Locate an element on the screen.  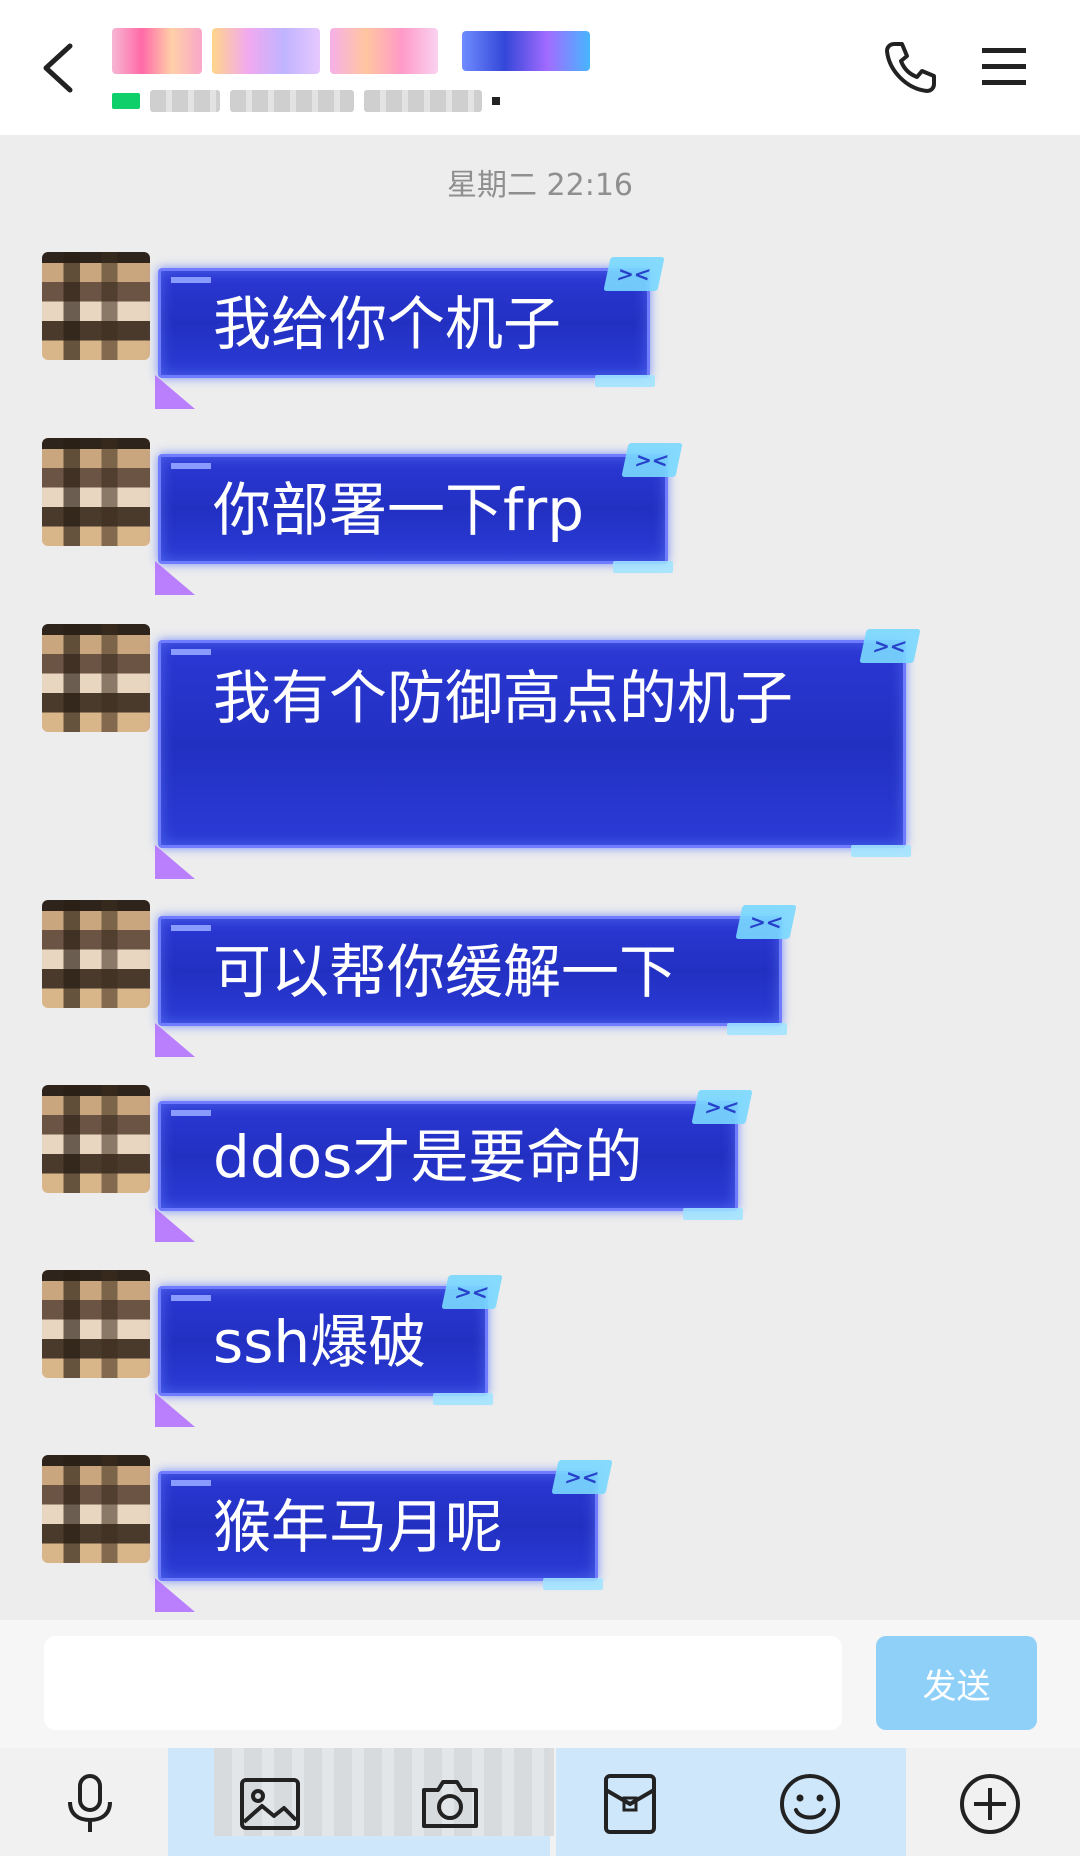
chat-bubble: >< 猴年马月呢 is located at coordinates (384, 1536).